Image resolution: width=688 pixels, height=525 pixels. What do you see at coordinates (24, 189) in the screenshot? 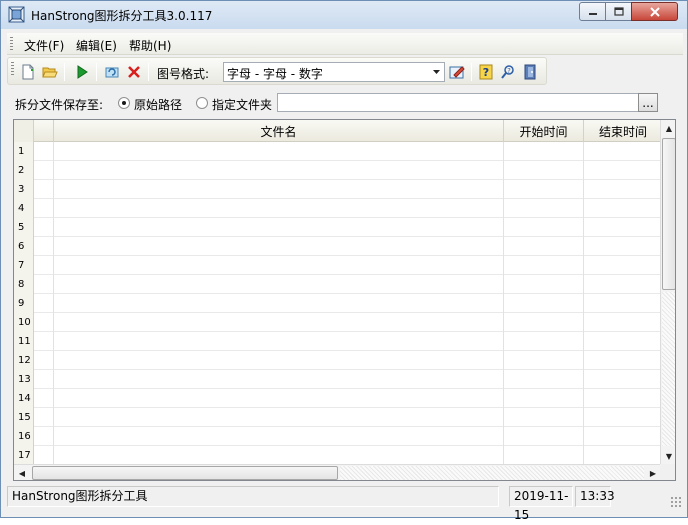
I see `row-number: 3` at bounding box center [24, 189].